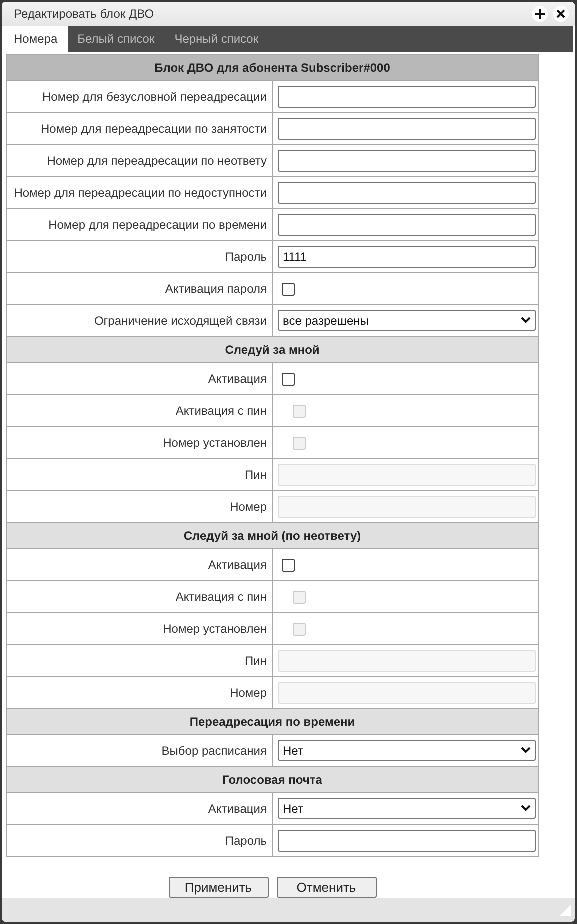 Image resolution: width=577 pixels, height=924 pixels. I want to click on dialog-button: Отменить, so click(326, 887).